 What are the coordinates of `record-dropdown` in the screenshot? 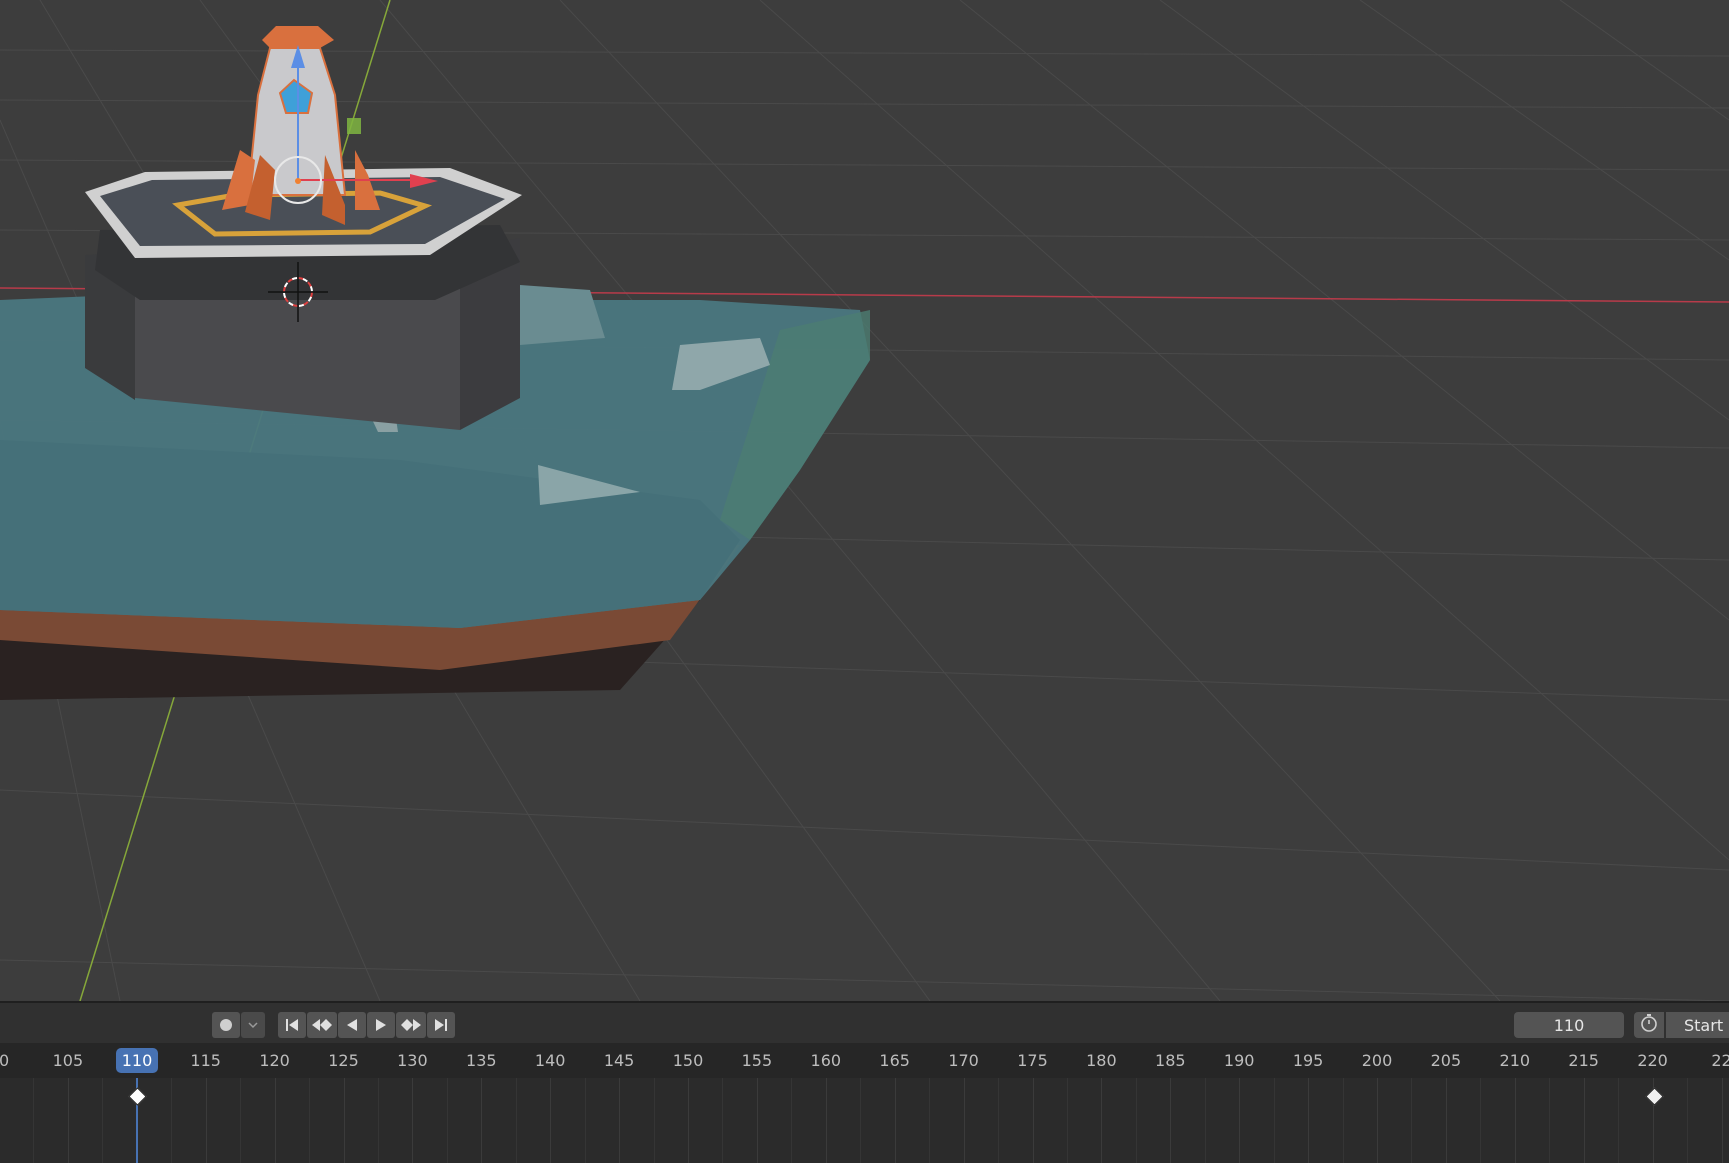 It's located at (253, 1025).